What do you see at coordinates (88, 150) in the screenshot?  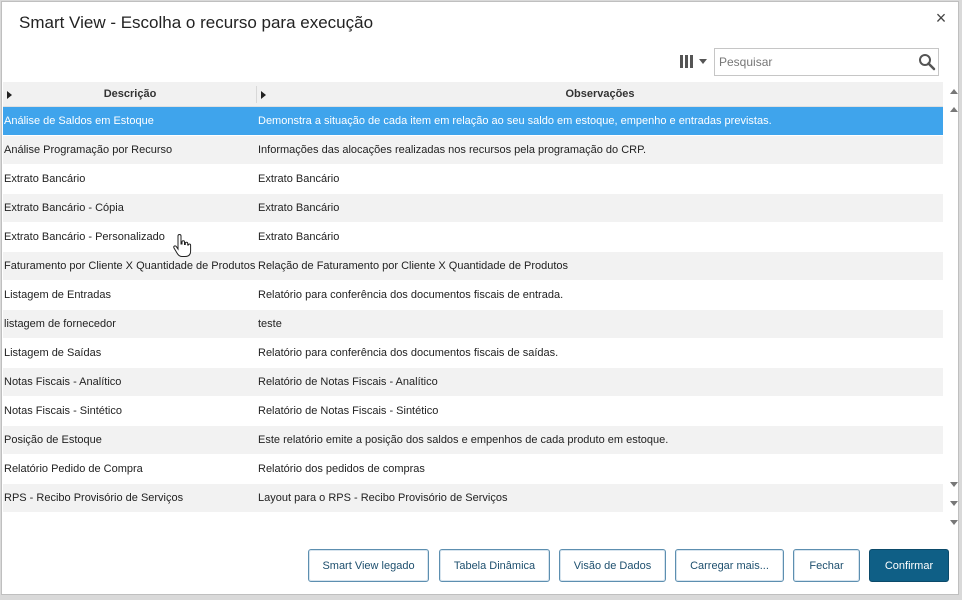 I see `cell-descricao: Análise Programação por Recurso` at bounding box center [88, 150].